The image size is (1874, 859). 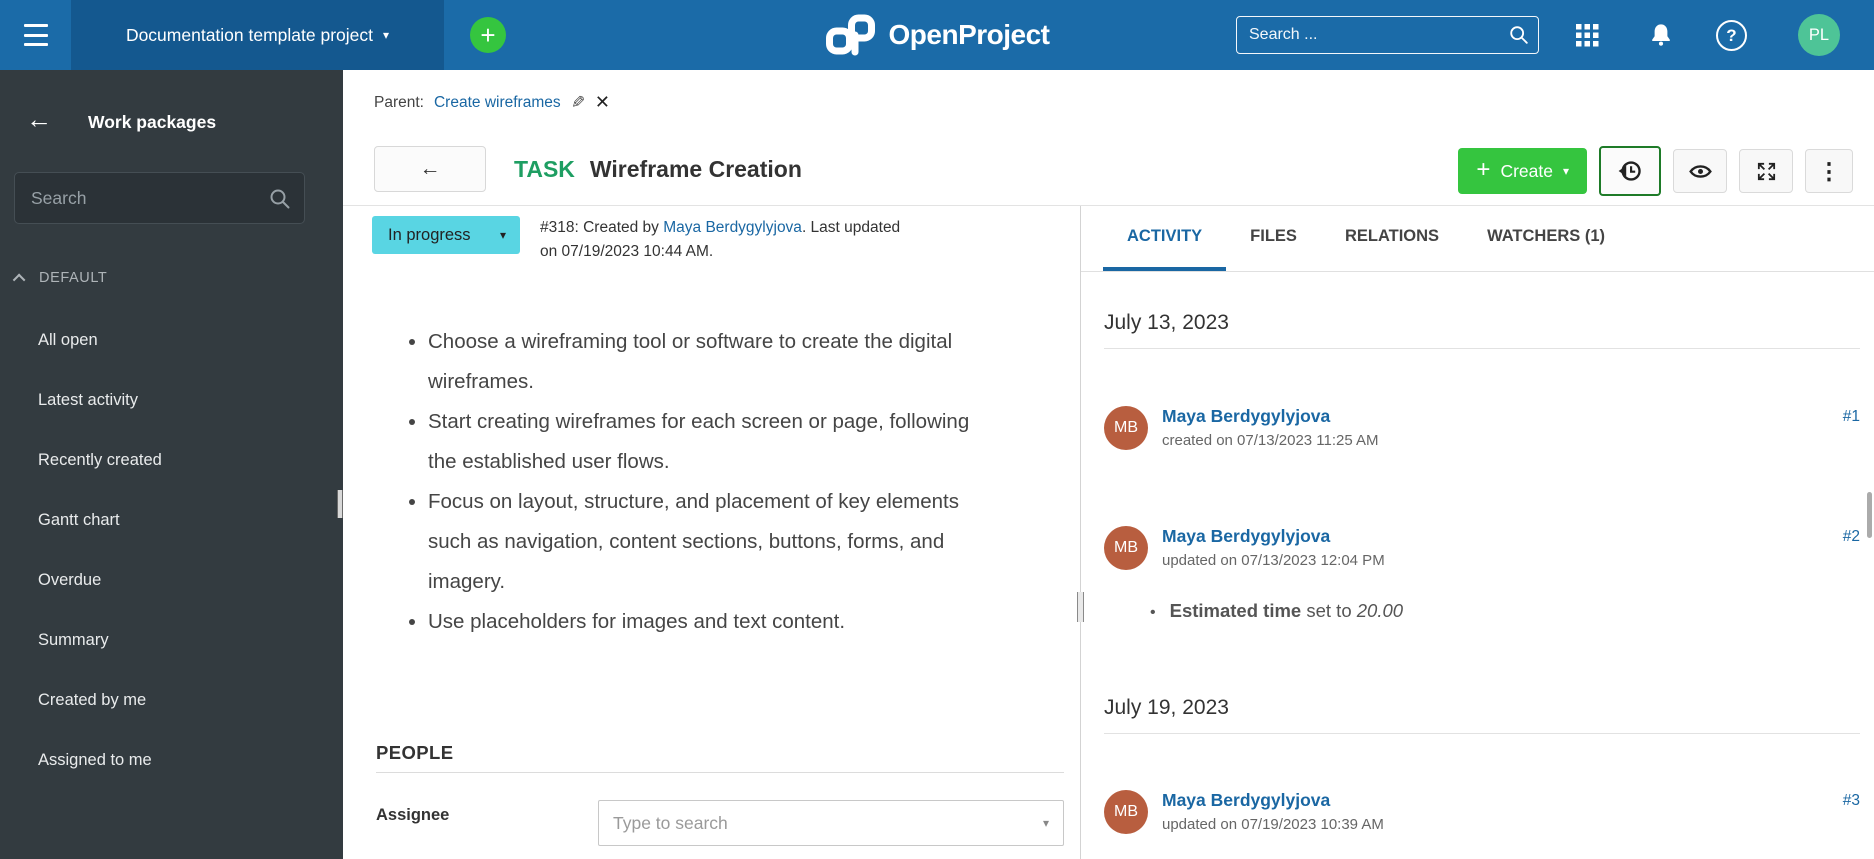 I want to click on plus-icon: +, so click(x=1483, y=169).